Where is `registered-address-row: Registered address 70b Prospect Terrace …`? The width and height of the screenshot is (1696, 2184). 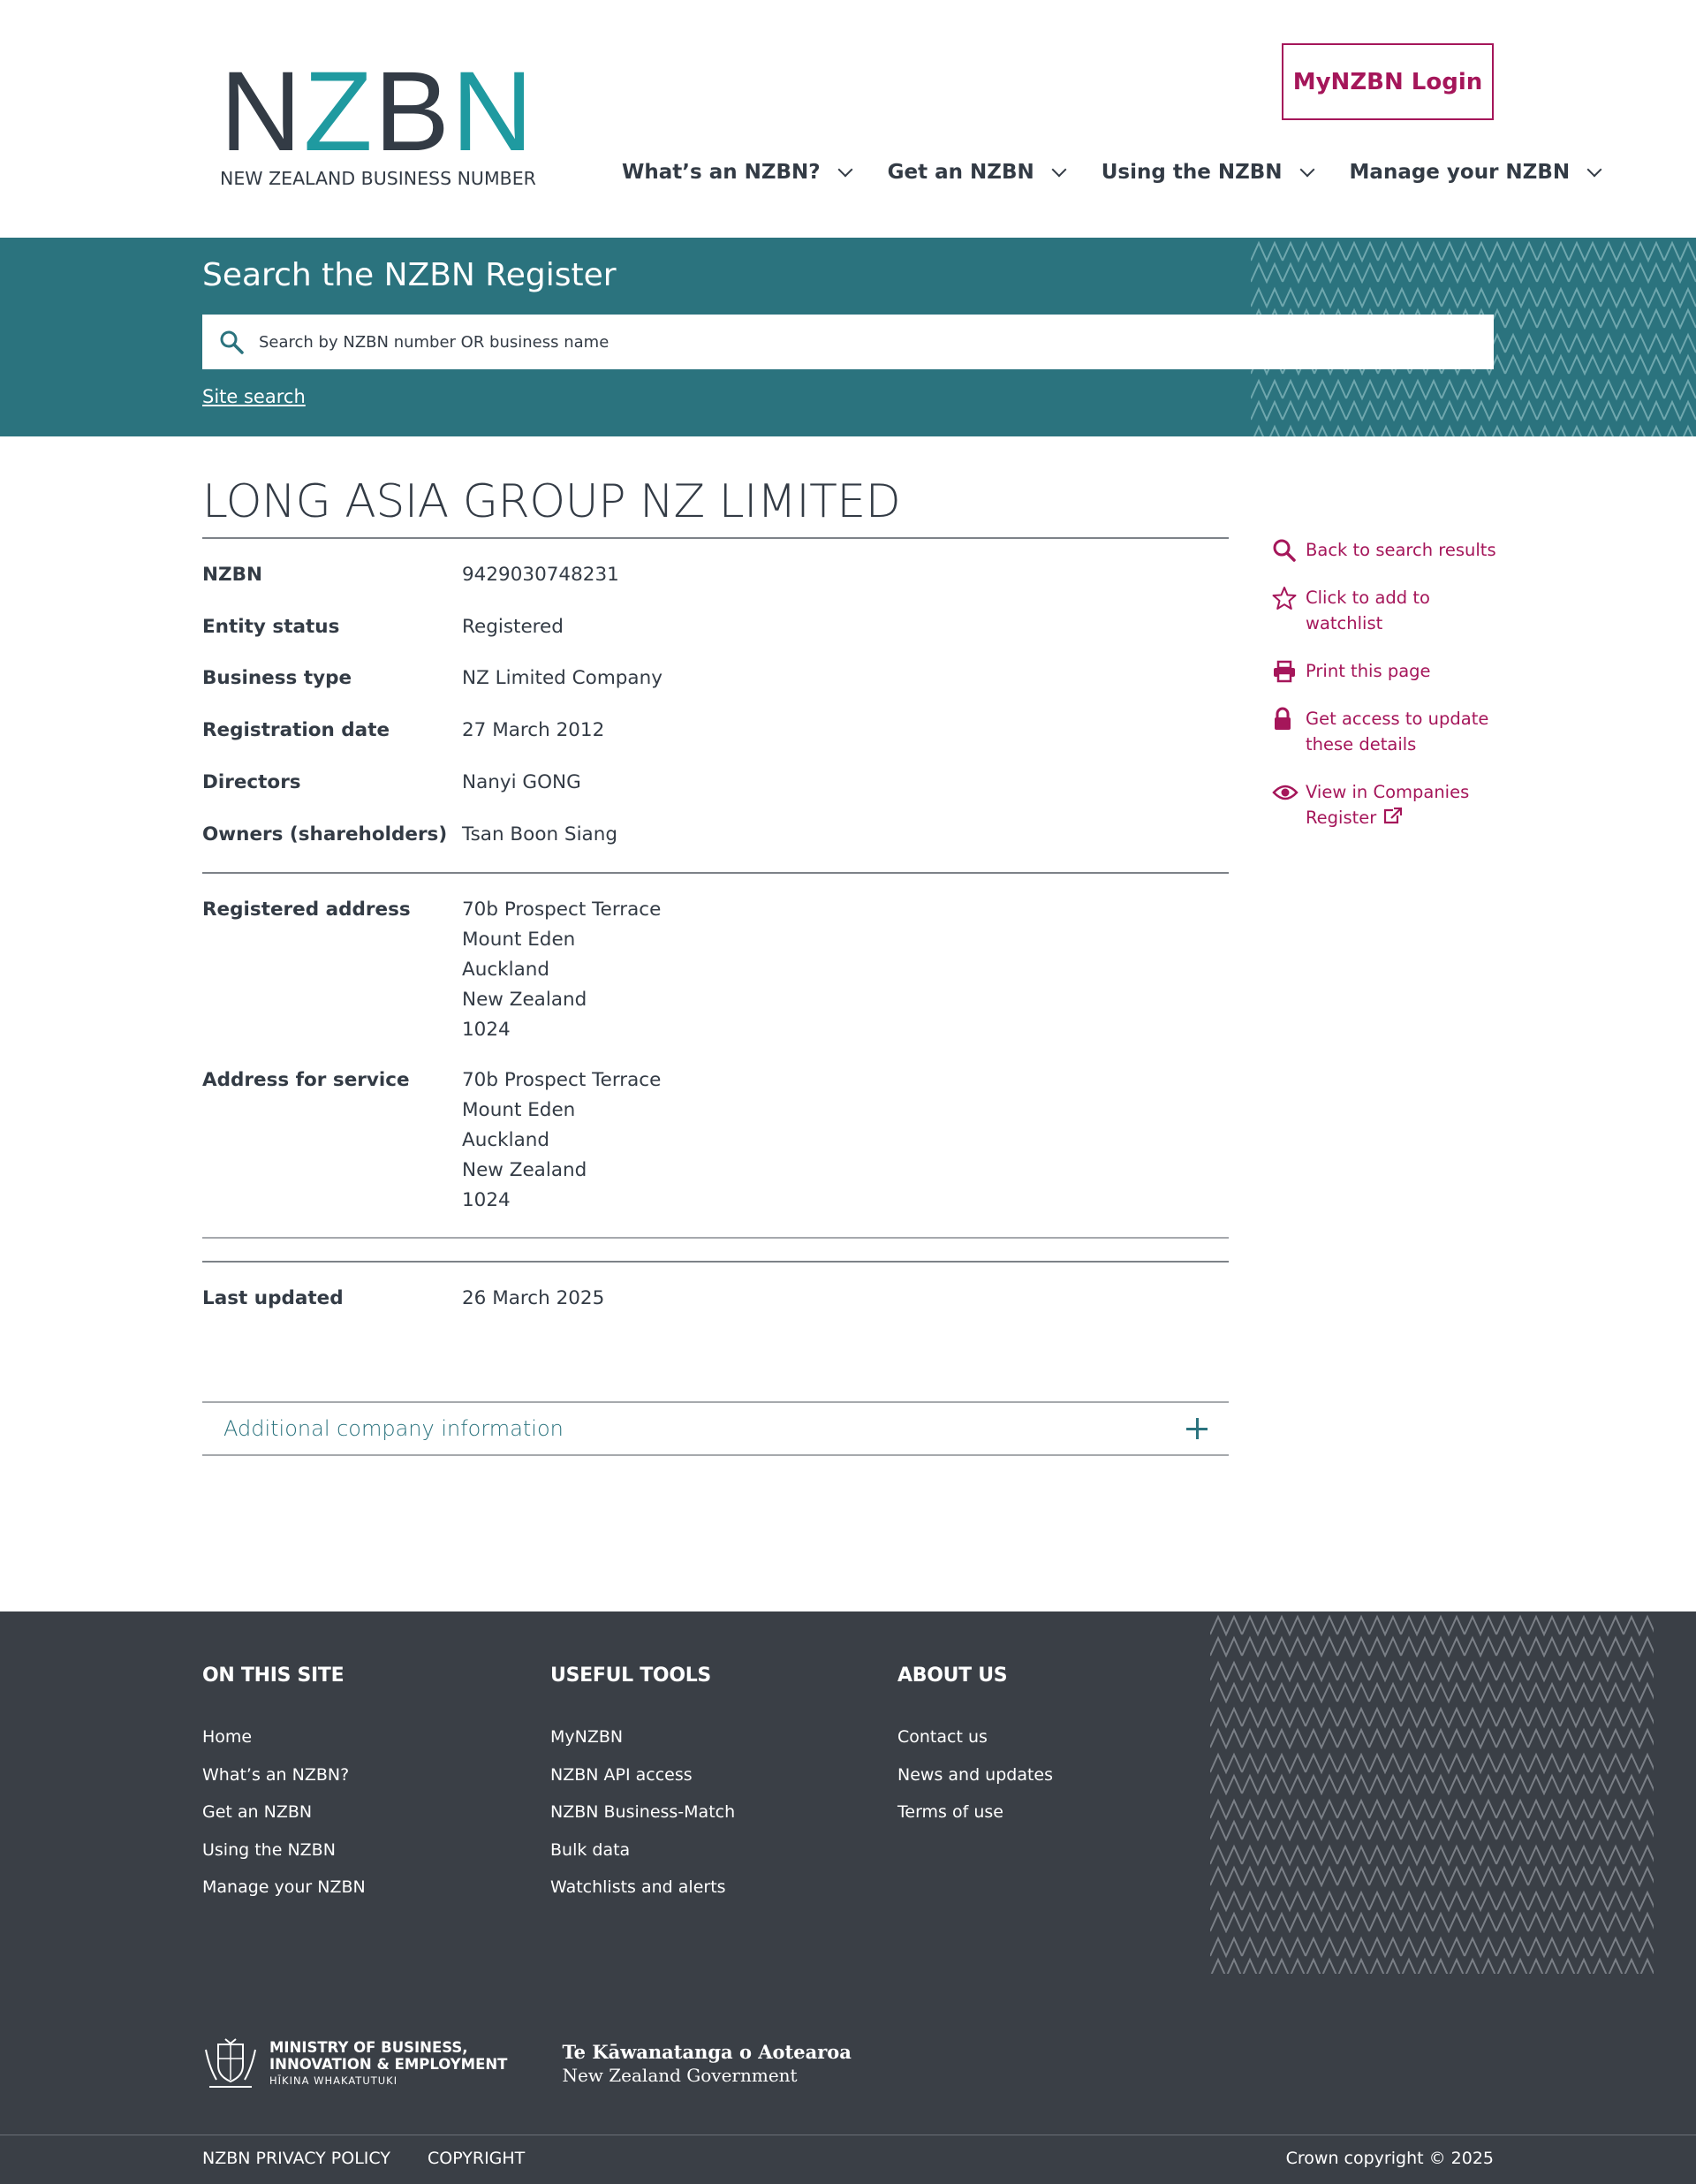 registered-address-row: Registered address 70b Prospect Terrace … is located at coordinates (715, 970).